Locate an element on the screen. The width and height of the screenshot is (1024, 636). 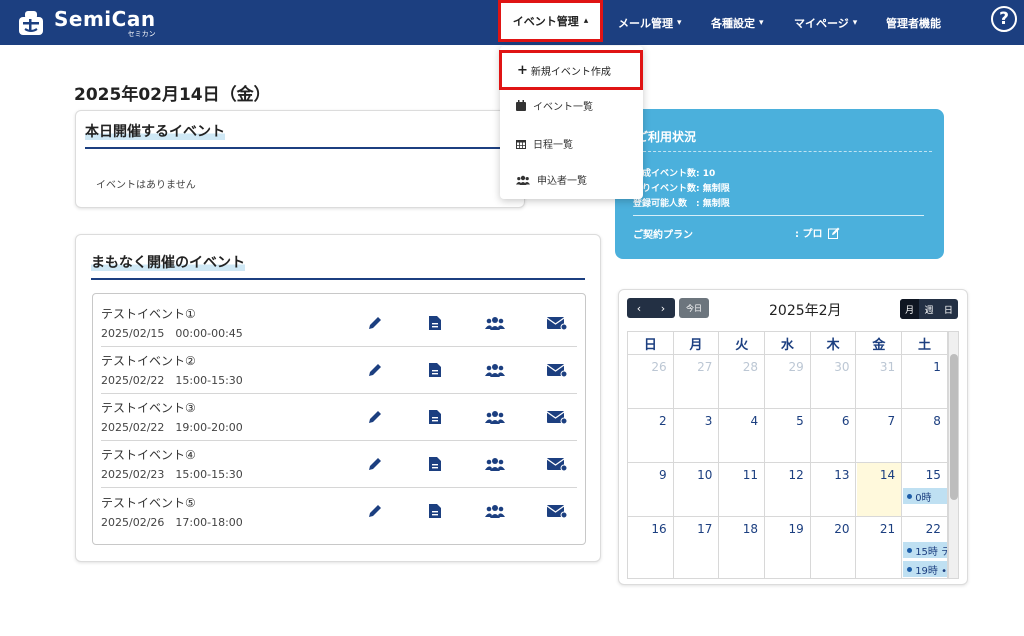
calendar-day: 7 is located at coordinates (880, 435).